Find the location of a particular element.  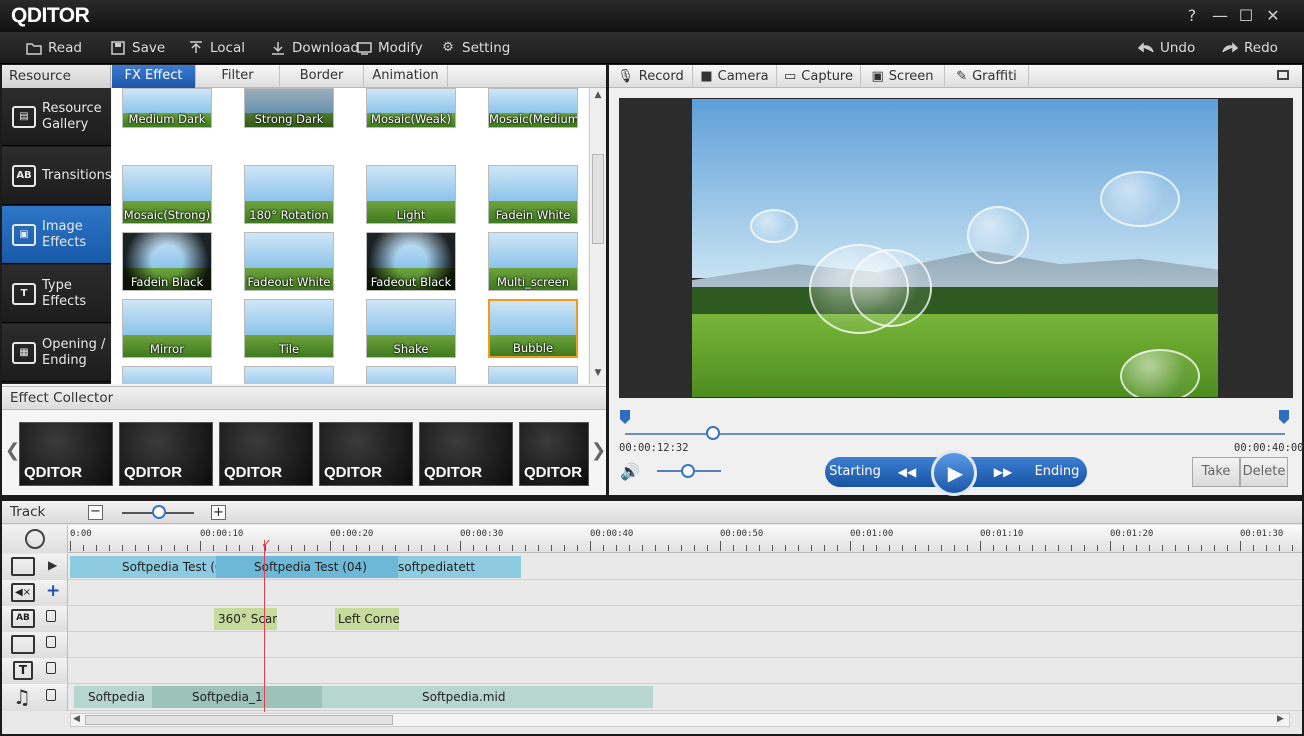

transition-clip: 360° Scan is located at coordinates (245, 619).